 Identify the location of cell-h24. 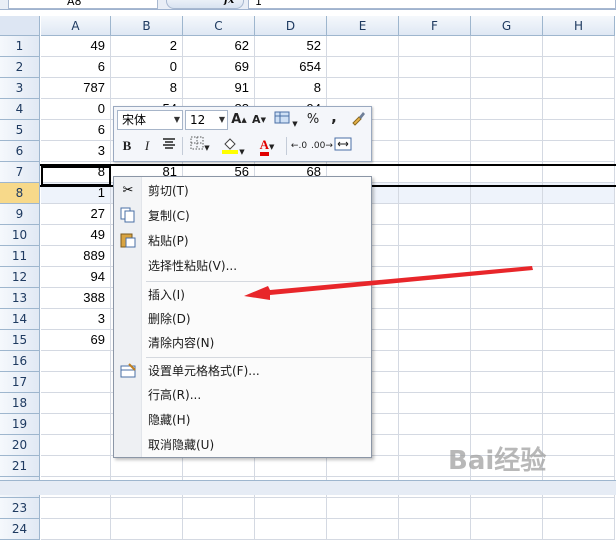
(579, 529).